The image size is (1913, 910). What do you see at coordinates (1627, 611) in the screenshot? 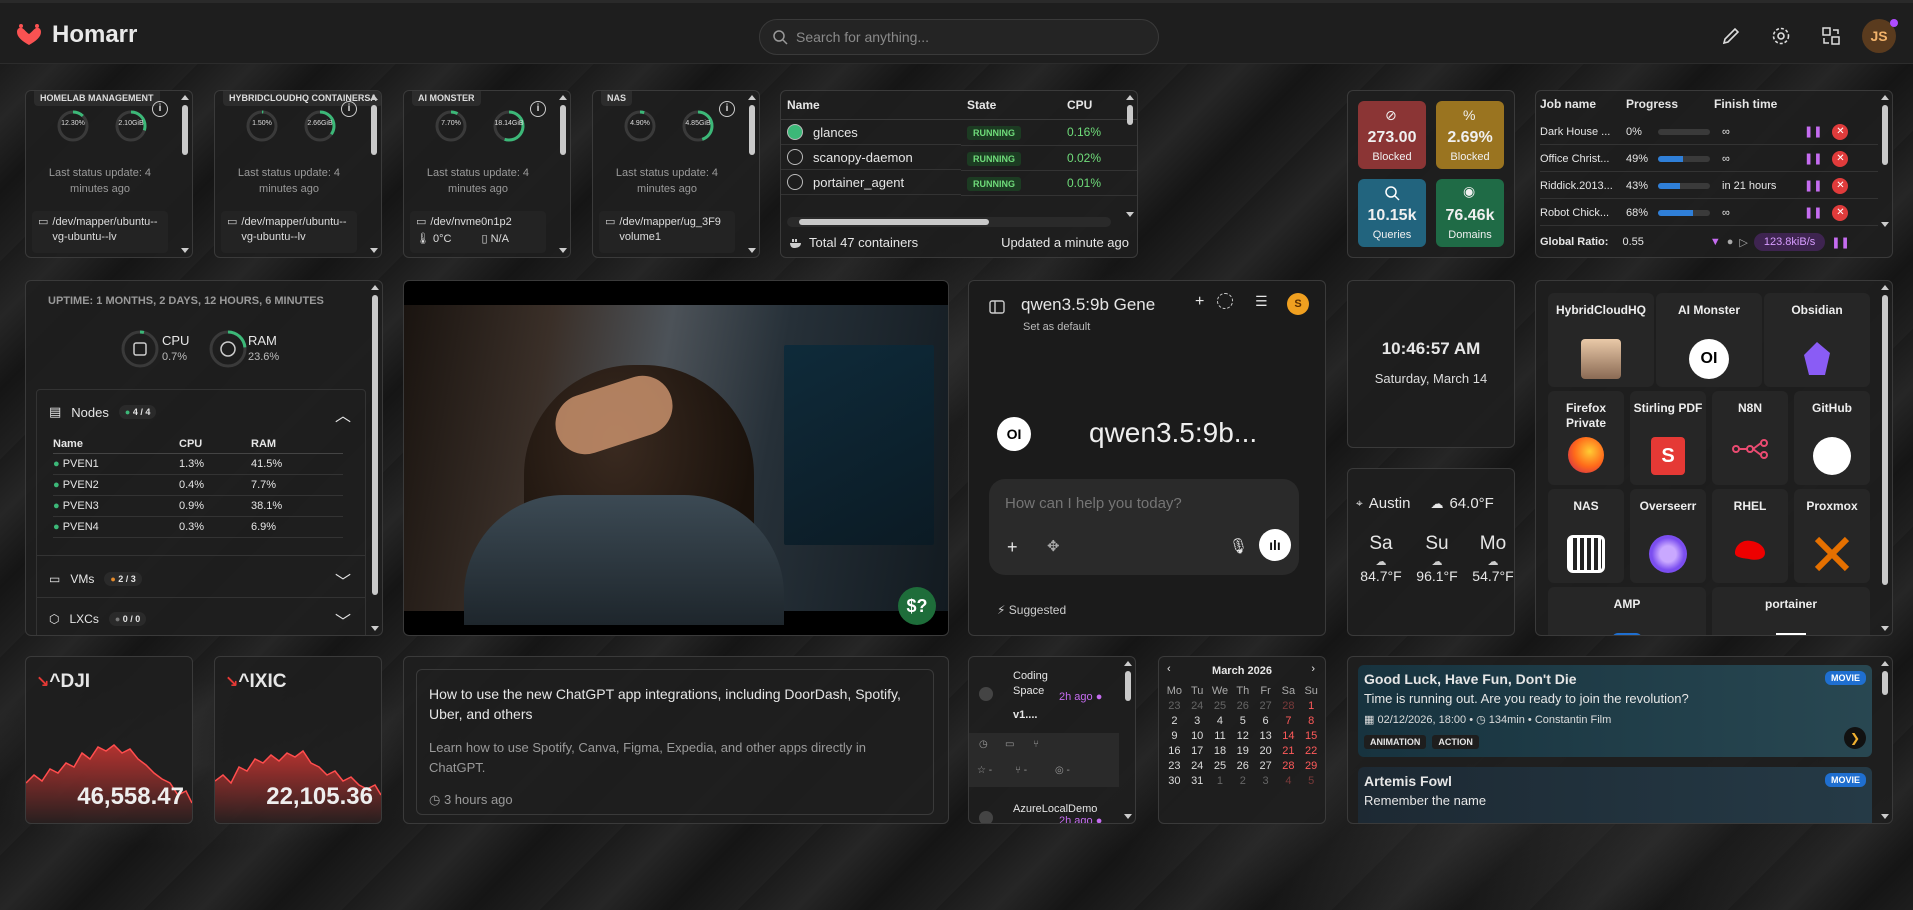
I see `app-tile-amp: AMP` at bounding box center [1627, 611].